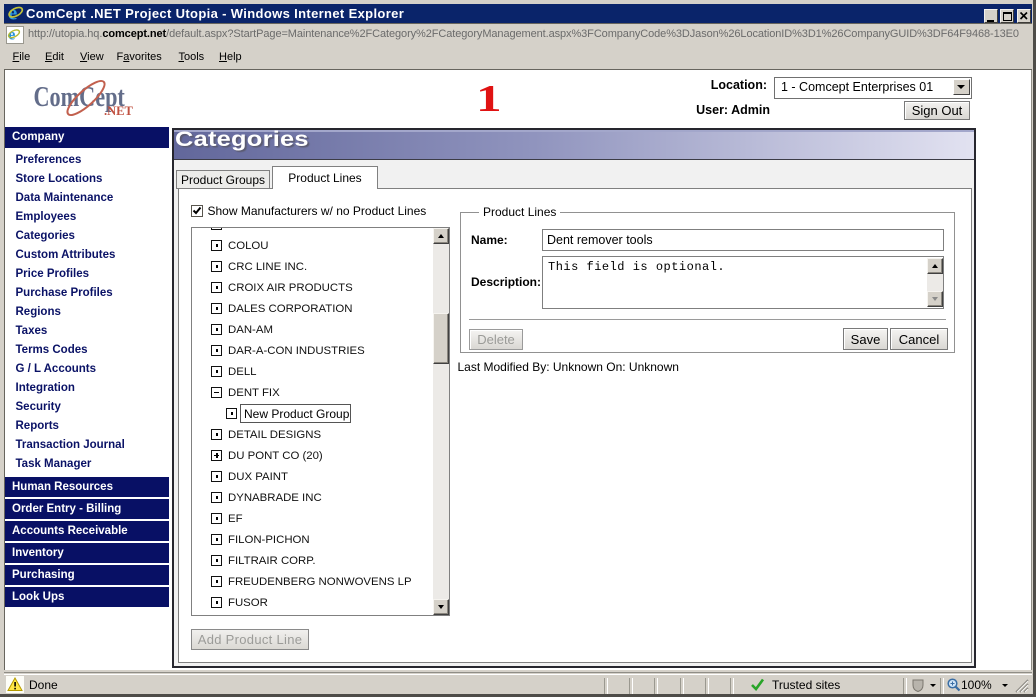 This screenshot has width=1036, height=697. Describe the element at coordinates (118, 111) in the screenshot. I see `svg-text: .NET` at that location.